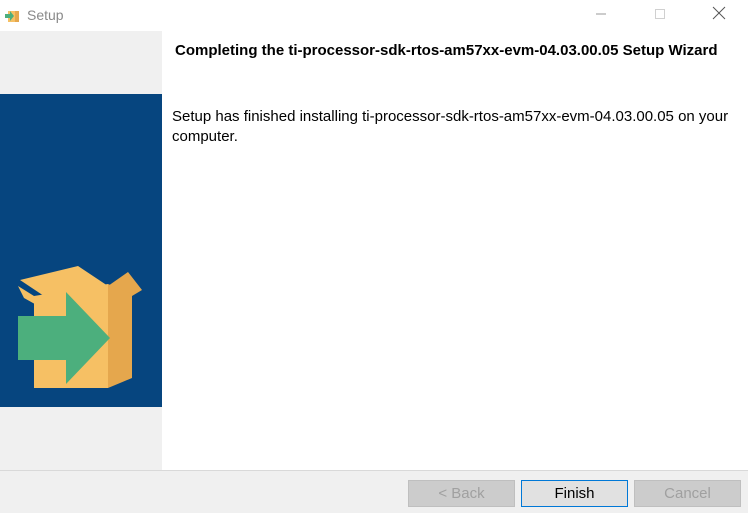 This screenshot has height=513, width=748. Describe the element at coordinates (79, 326) in the screenshot. I see `package-arrow-icon` at that location.